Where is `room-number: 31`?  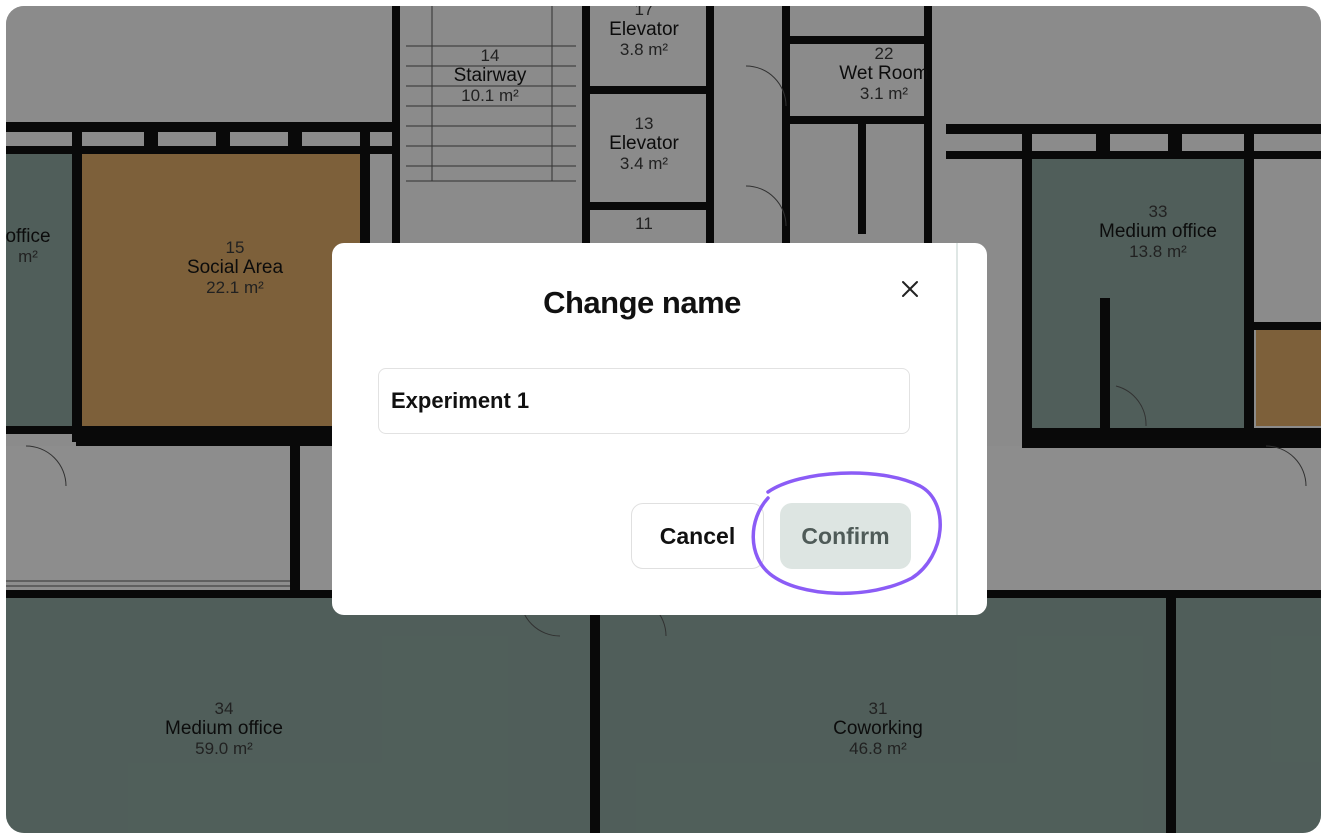
room-number: 31 is located at coordinates (878, 708).